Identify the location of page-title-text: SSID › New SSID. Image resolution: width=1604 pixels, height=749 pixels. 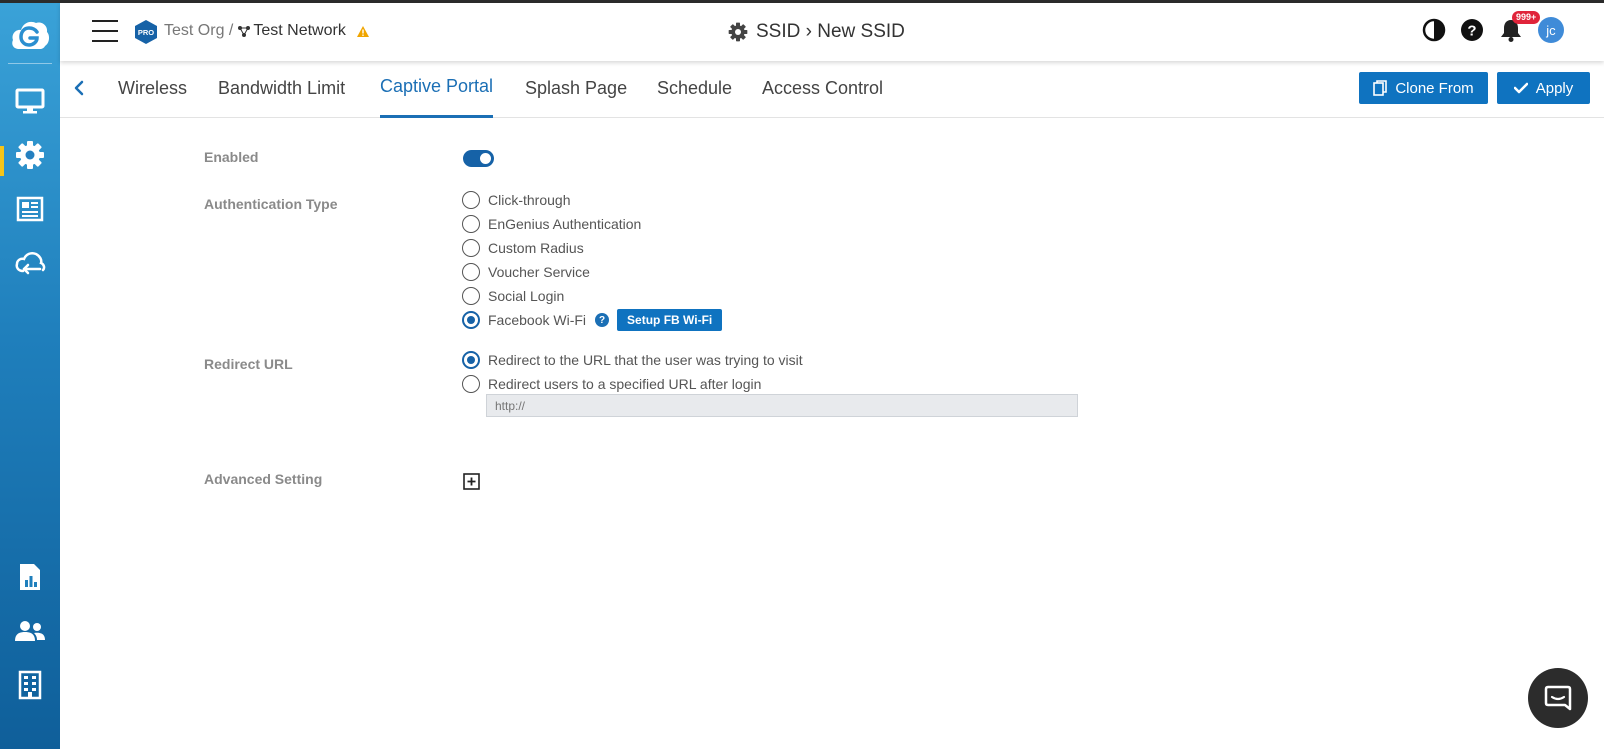
(830, 31).